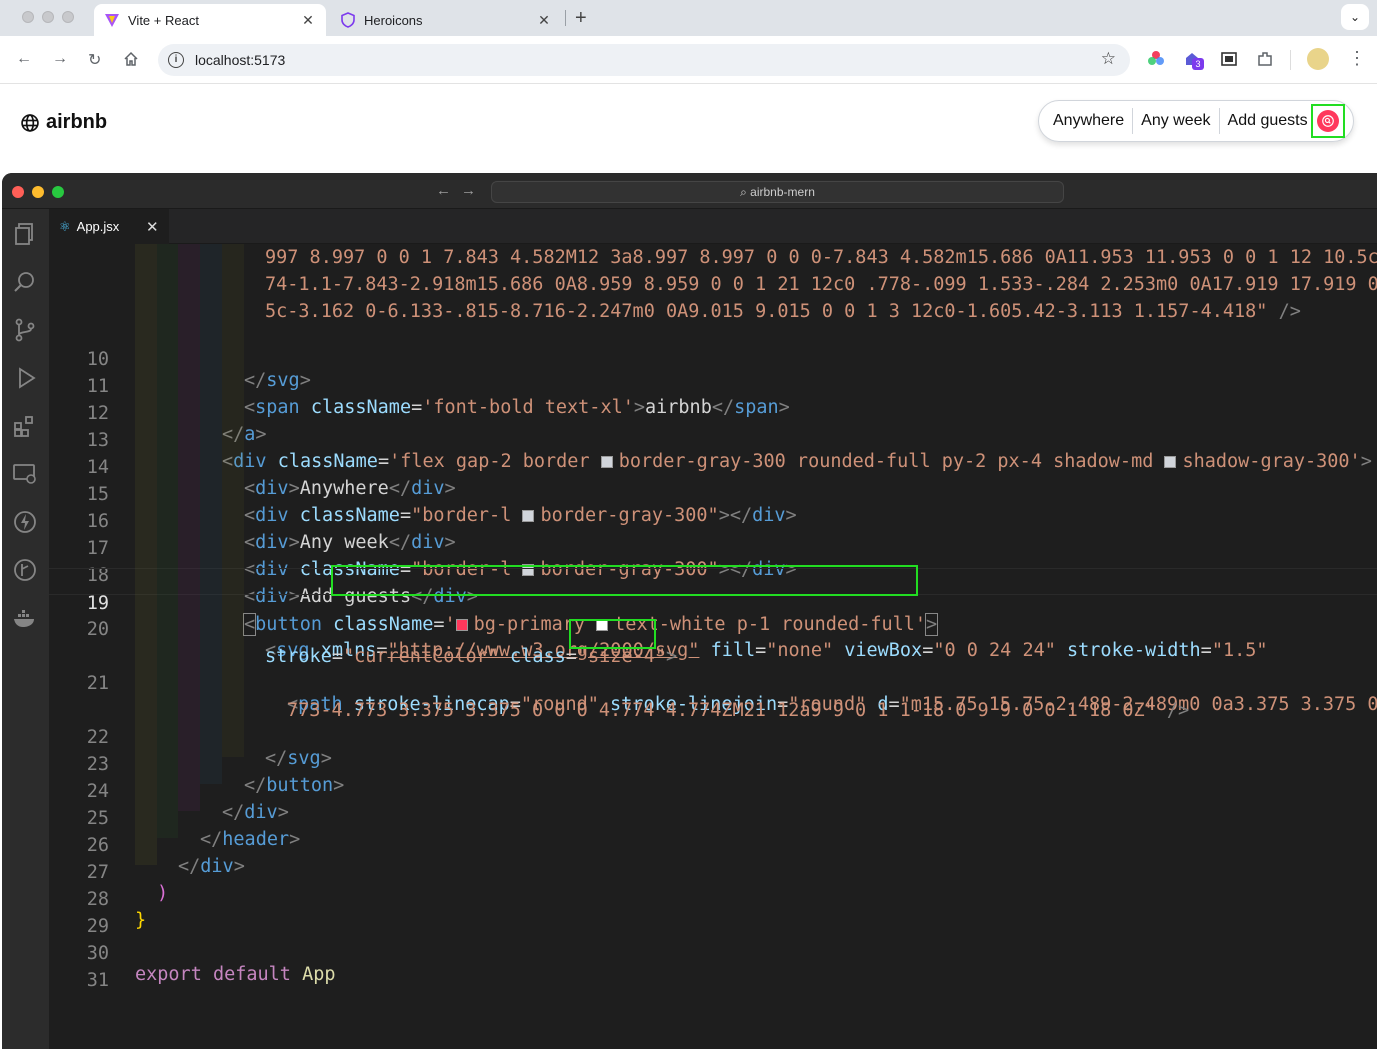 The image size is (1377, 1049). Describe the element at coordinates (348, 20) in the screenshot. I see `shield-icon` at that location.